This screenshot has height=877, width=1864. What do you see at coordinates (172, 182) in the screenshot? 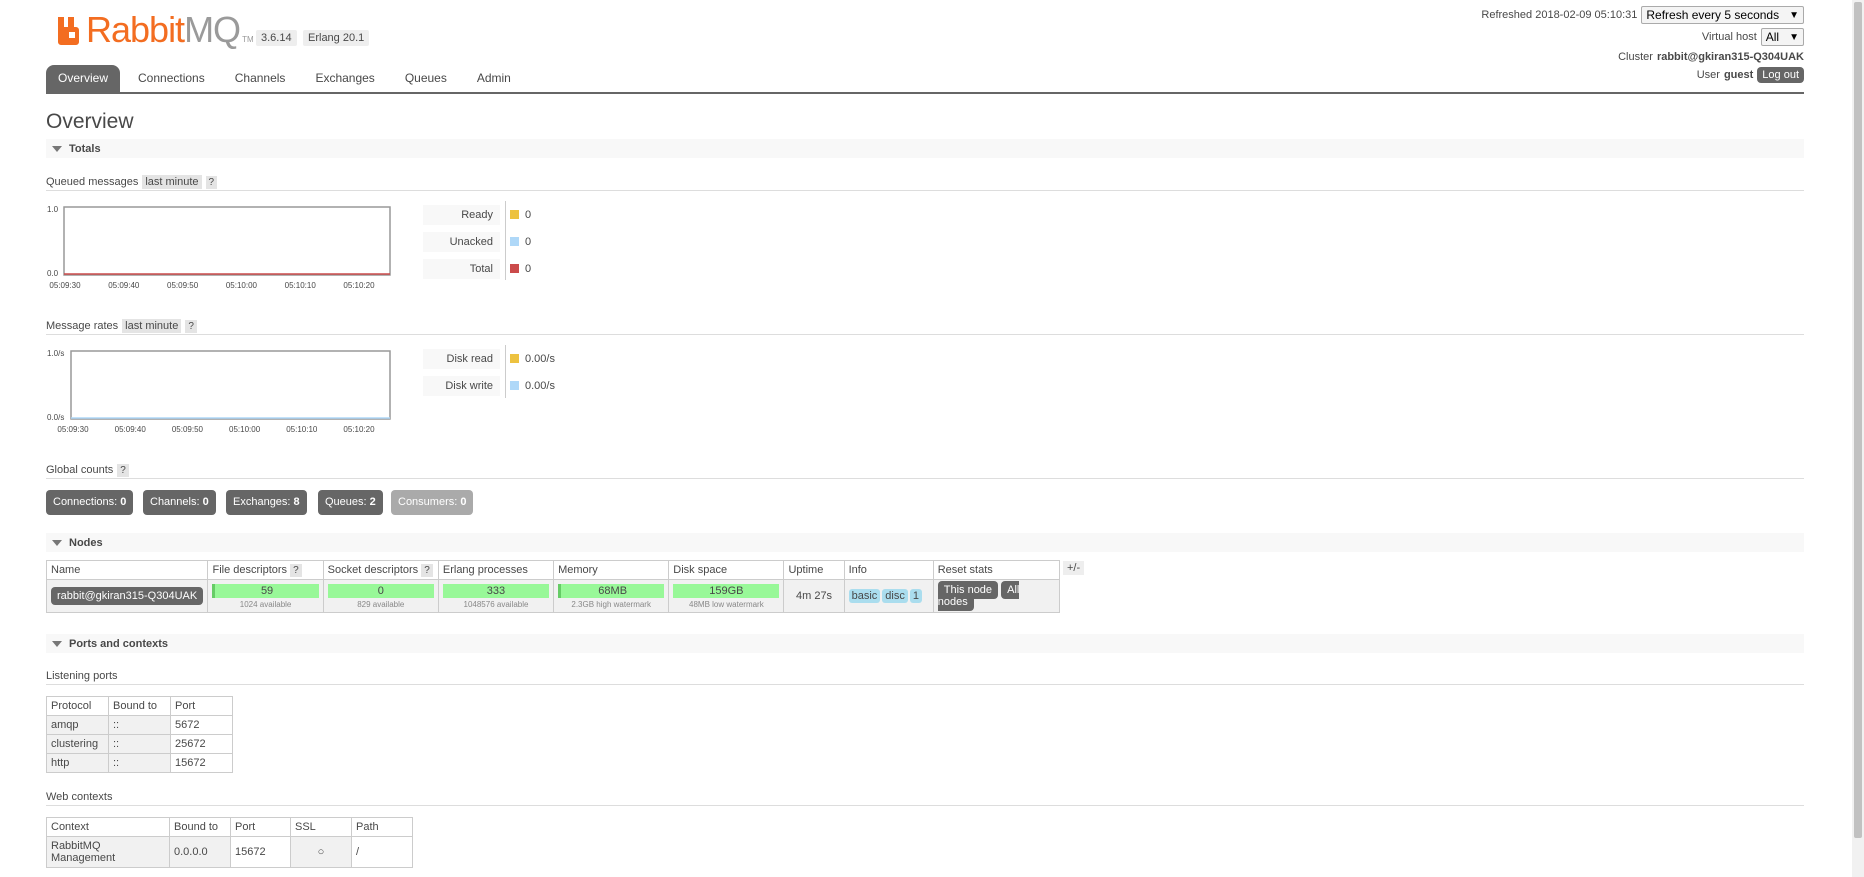
I see `queued-period-toggle: last minute` at bounding box center [172, 182].